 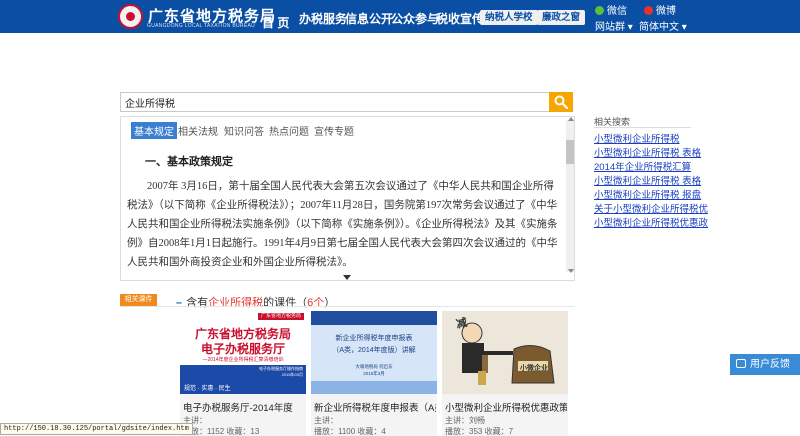 I want to click on search-box, so click(x=346, y=102).